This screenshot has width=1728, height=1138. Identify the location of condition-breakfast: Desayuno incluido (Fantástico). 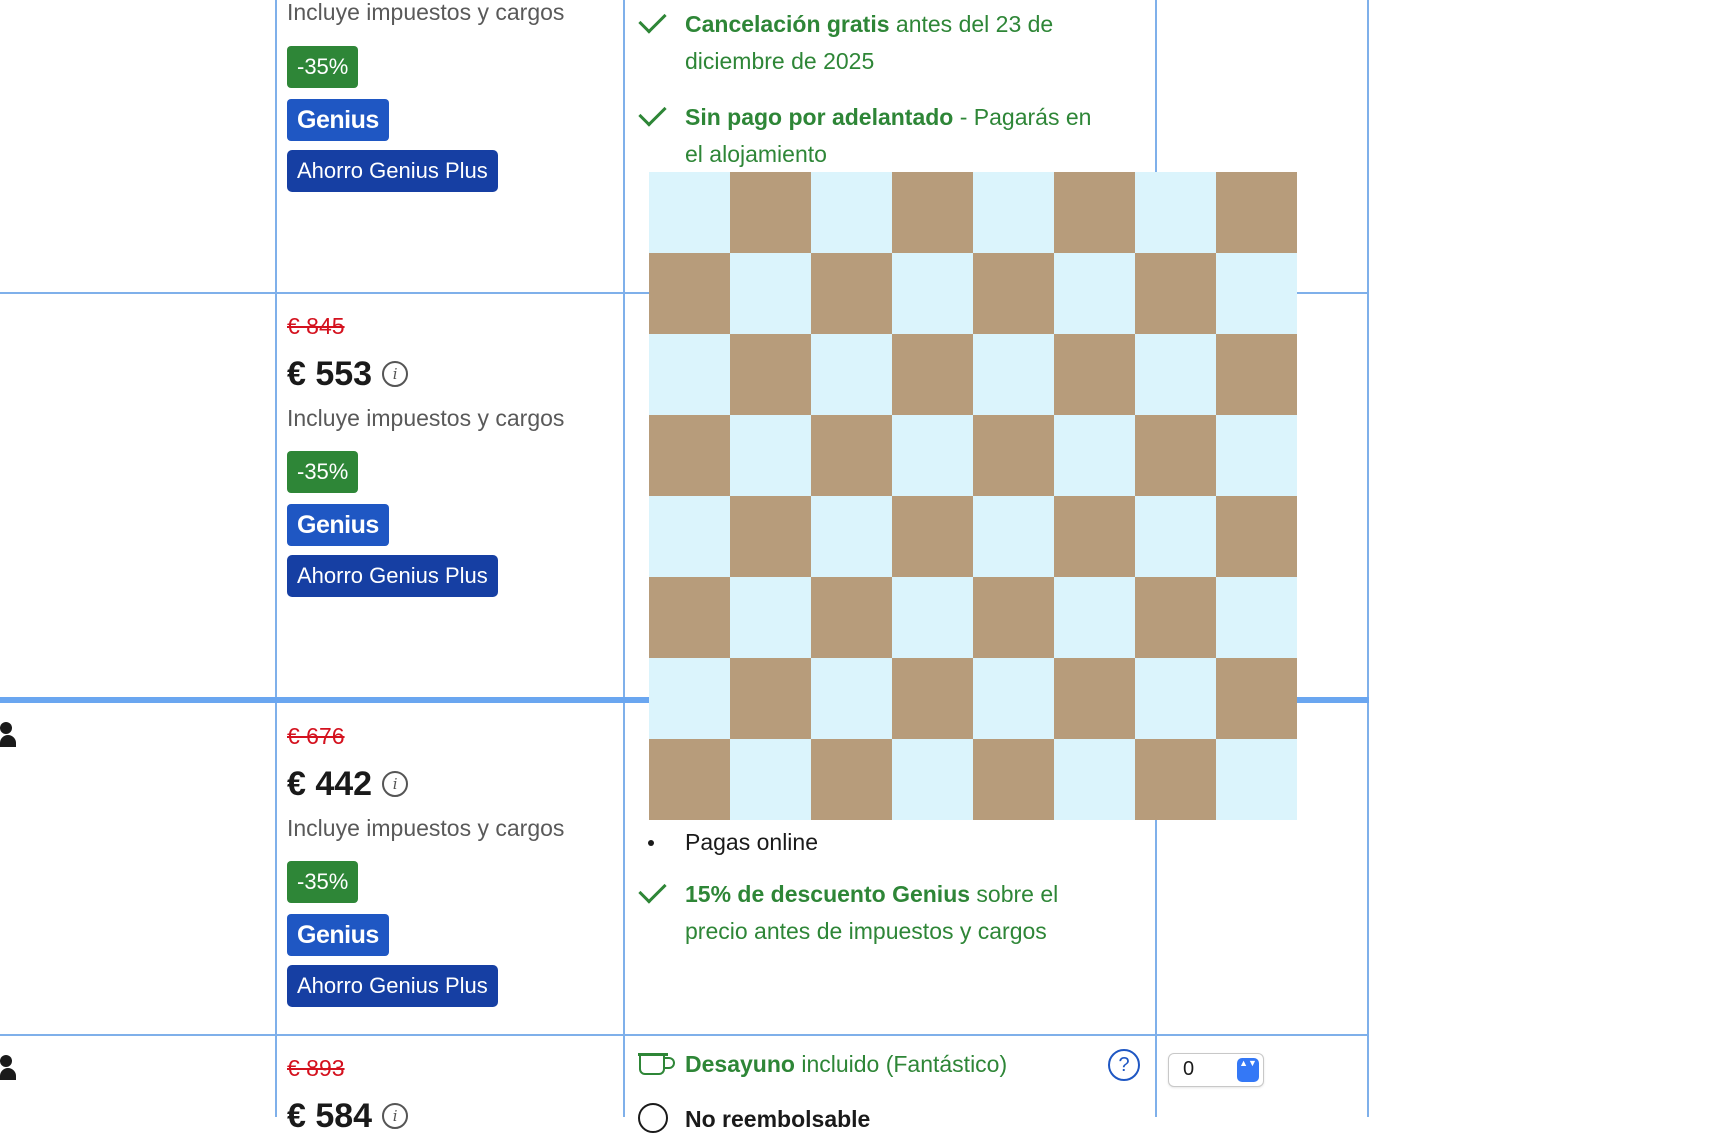
(870, 1064).